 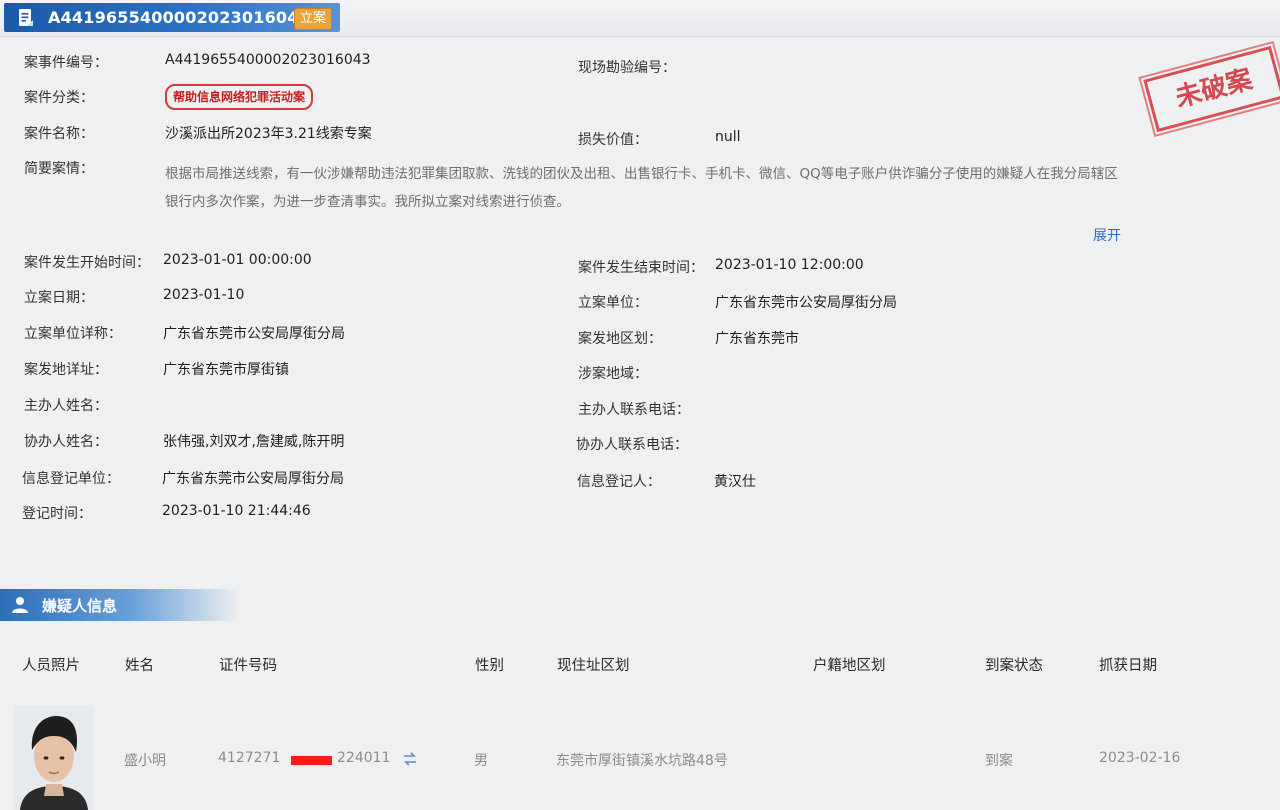 What do you see at coordinates (728, 137) in the screenshot?
I see `loss-value: null` at bounding box center [728, 137].